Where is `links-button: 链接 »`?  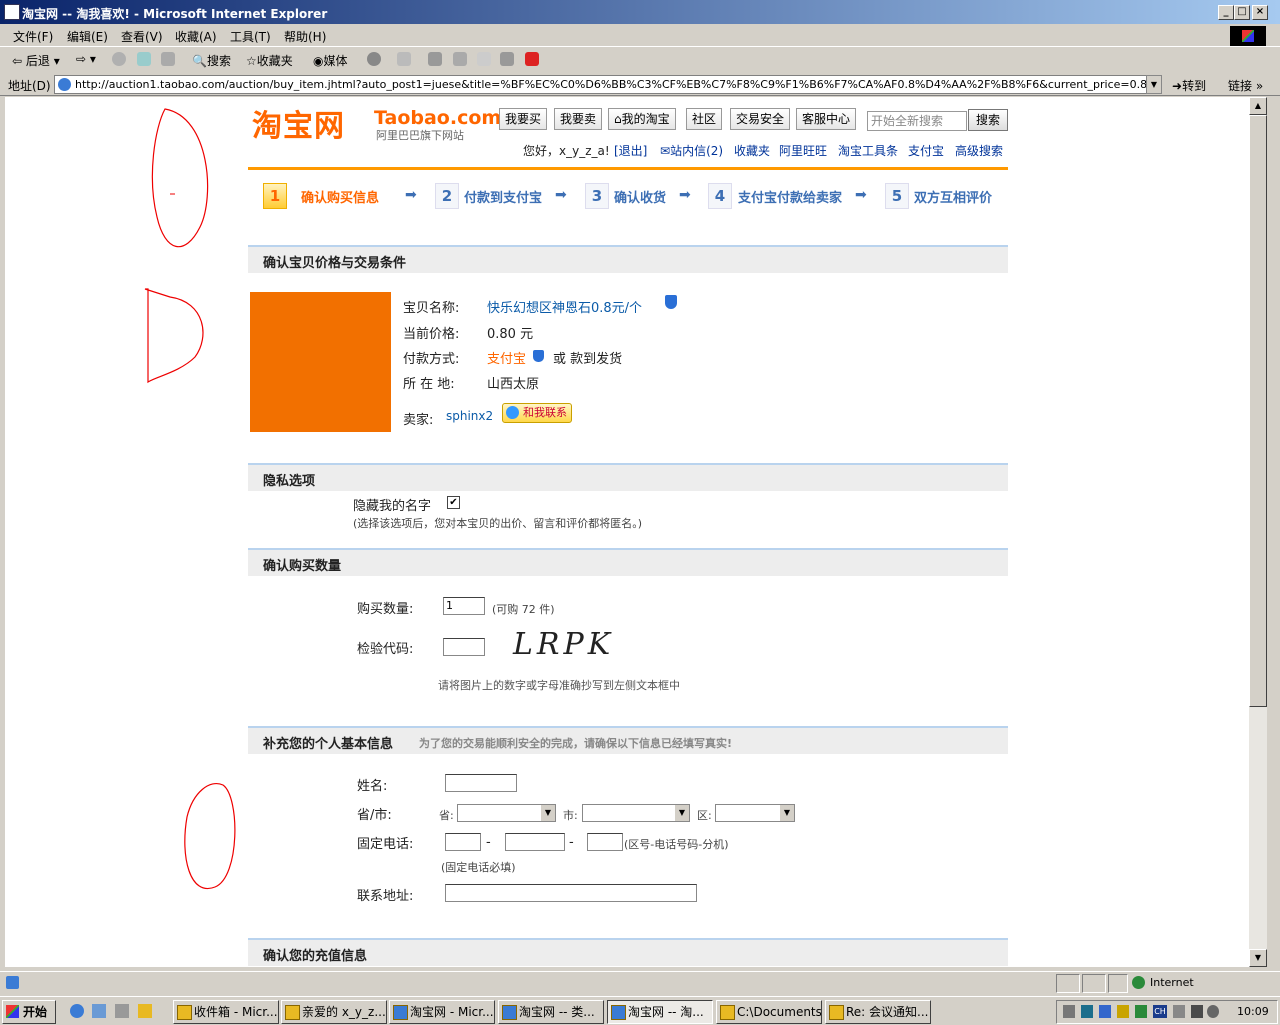 links-button: 链接 » is located at coordinates (1245, 85).